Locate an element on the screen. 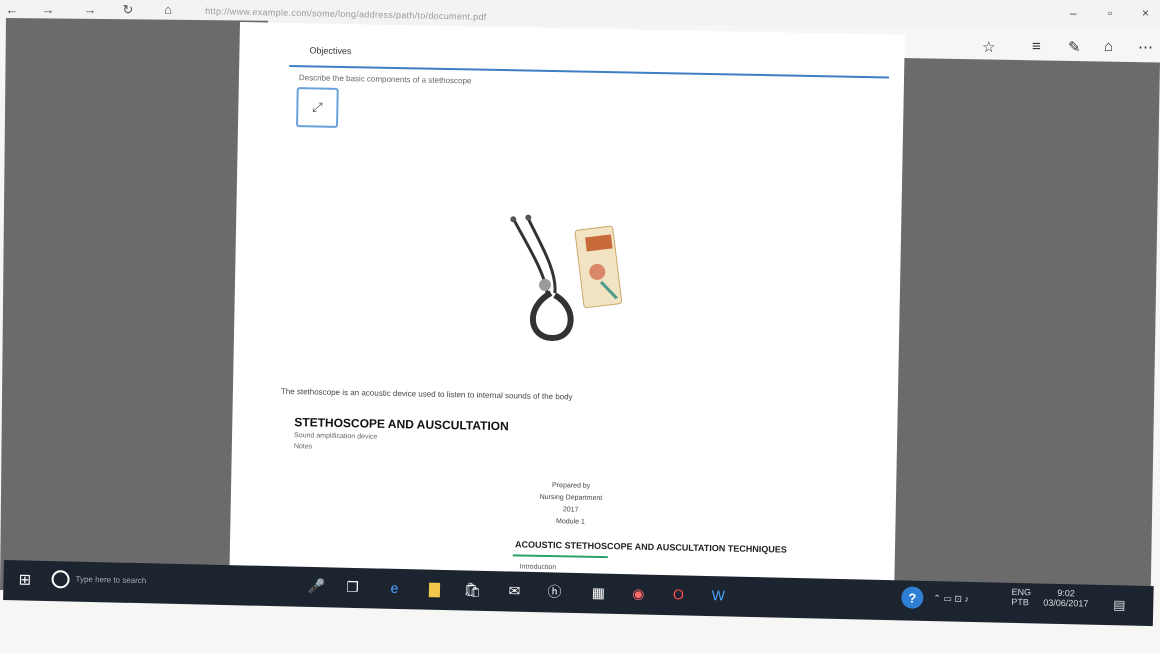  favorites-icon: ☆ is located at coordinates (988, 47).